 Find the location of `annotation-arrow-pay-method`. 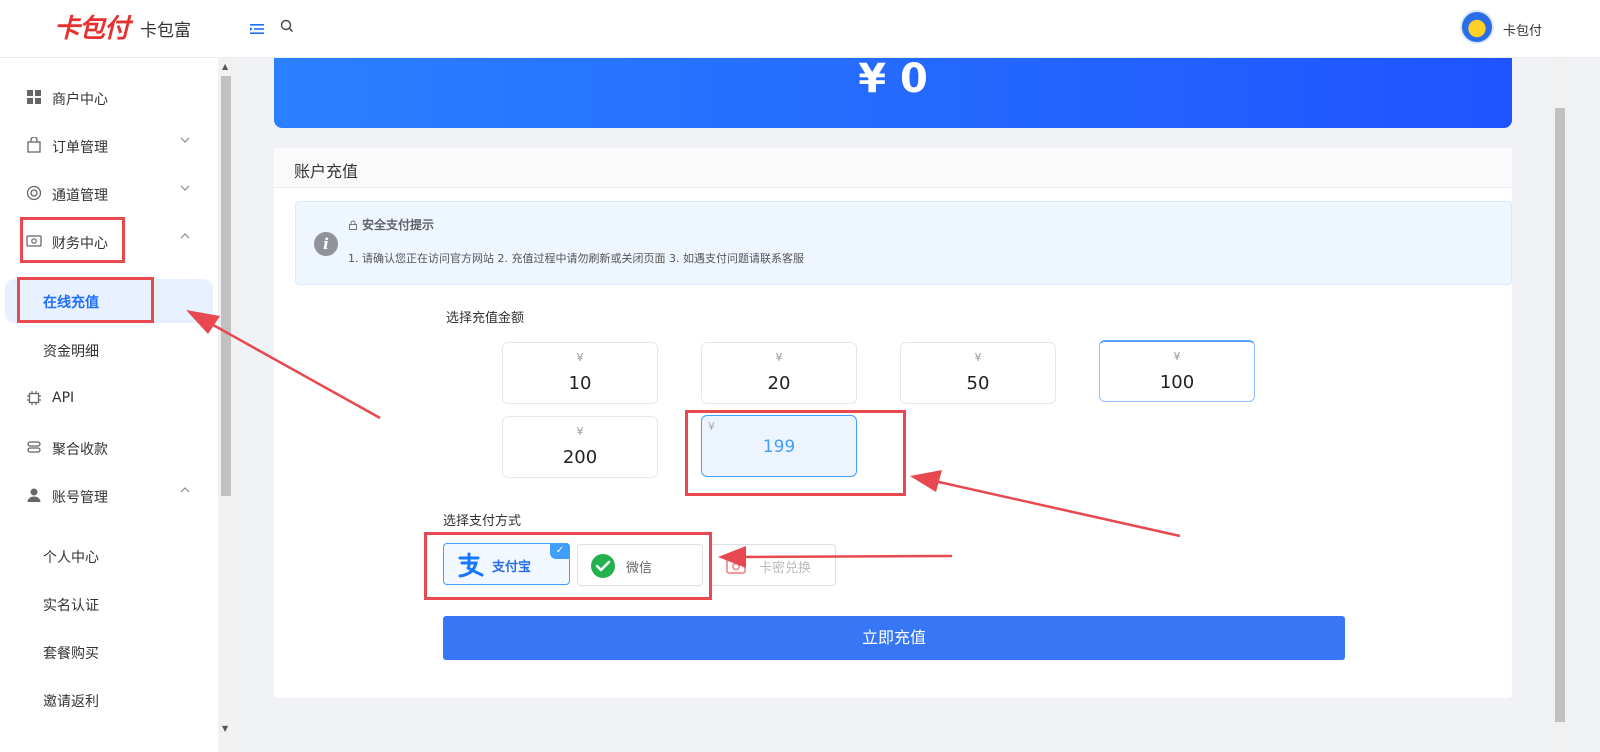

annotation-arrow-pay-method is located at coordinates (835, 557).